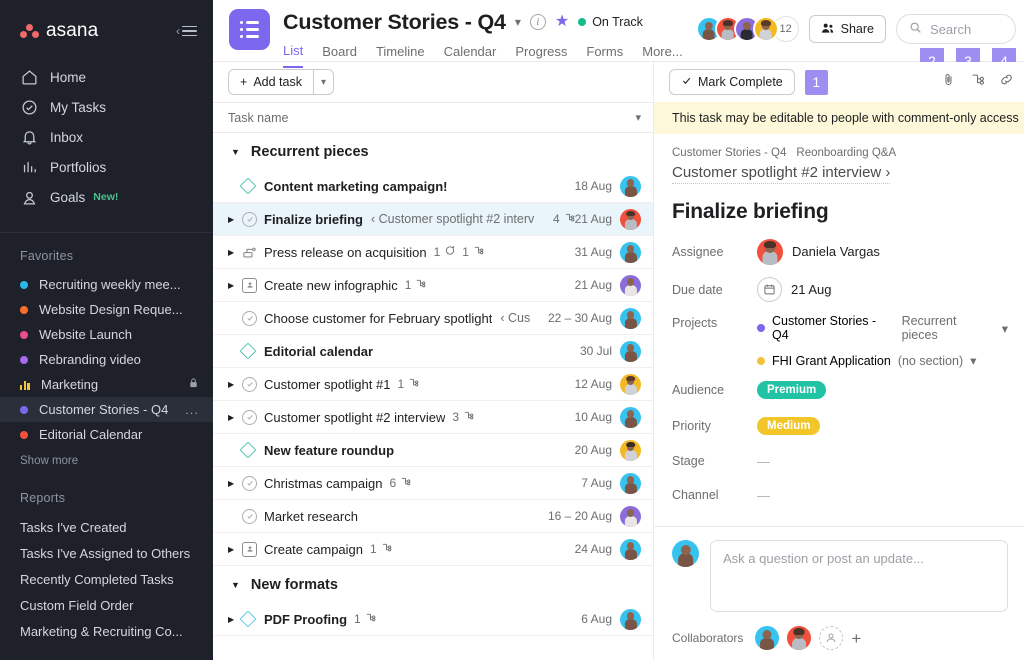 Image resolution: width=1024 pixels, height=660 pixels. I want to click on sidebar-item-home: Home, so click(106, 77).